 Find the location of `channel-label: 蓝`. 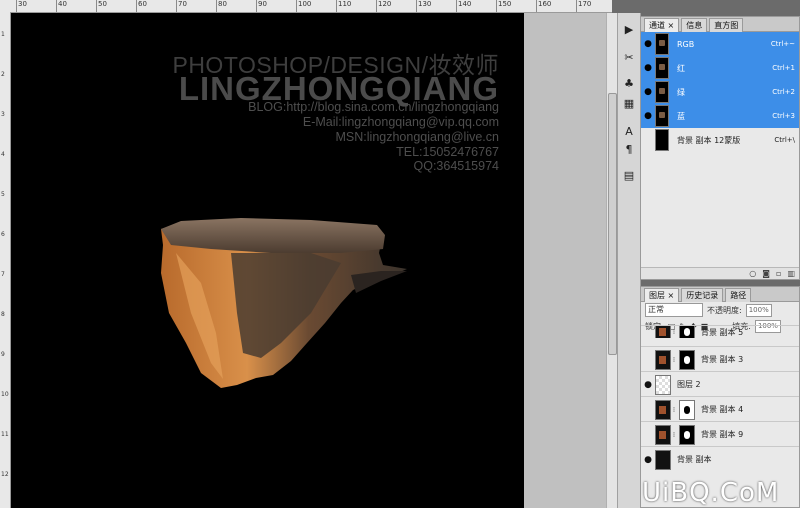

channel-label: 蓝 is located at coordinates (681, 116).